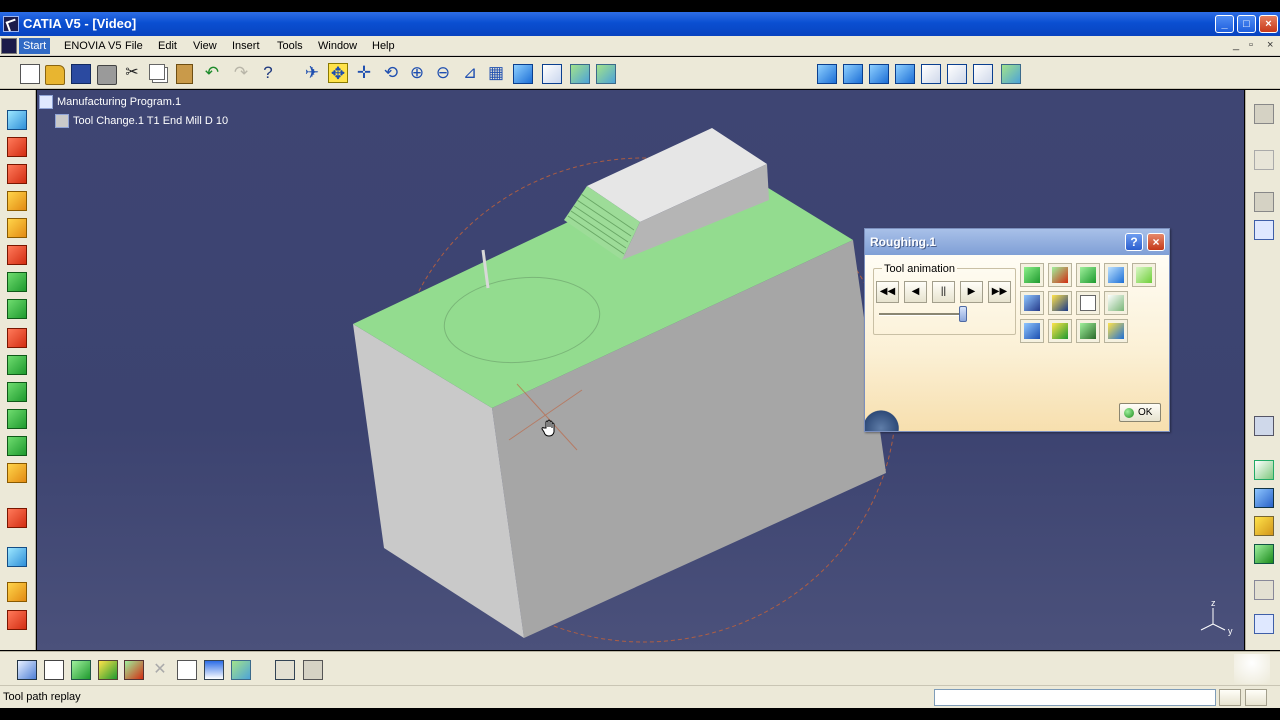 The width and height of the screenshot is (1280, 720). I want to click on front-view-icon, so click(853, 74).